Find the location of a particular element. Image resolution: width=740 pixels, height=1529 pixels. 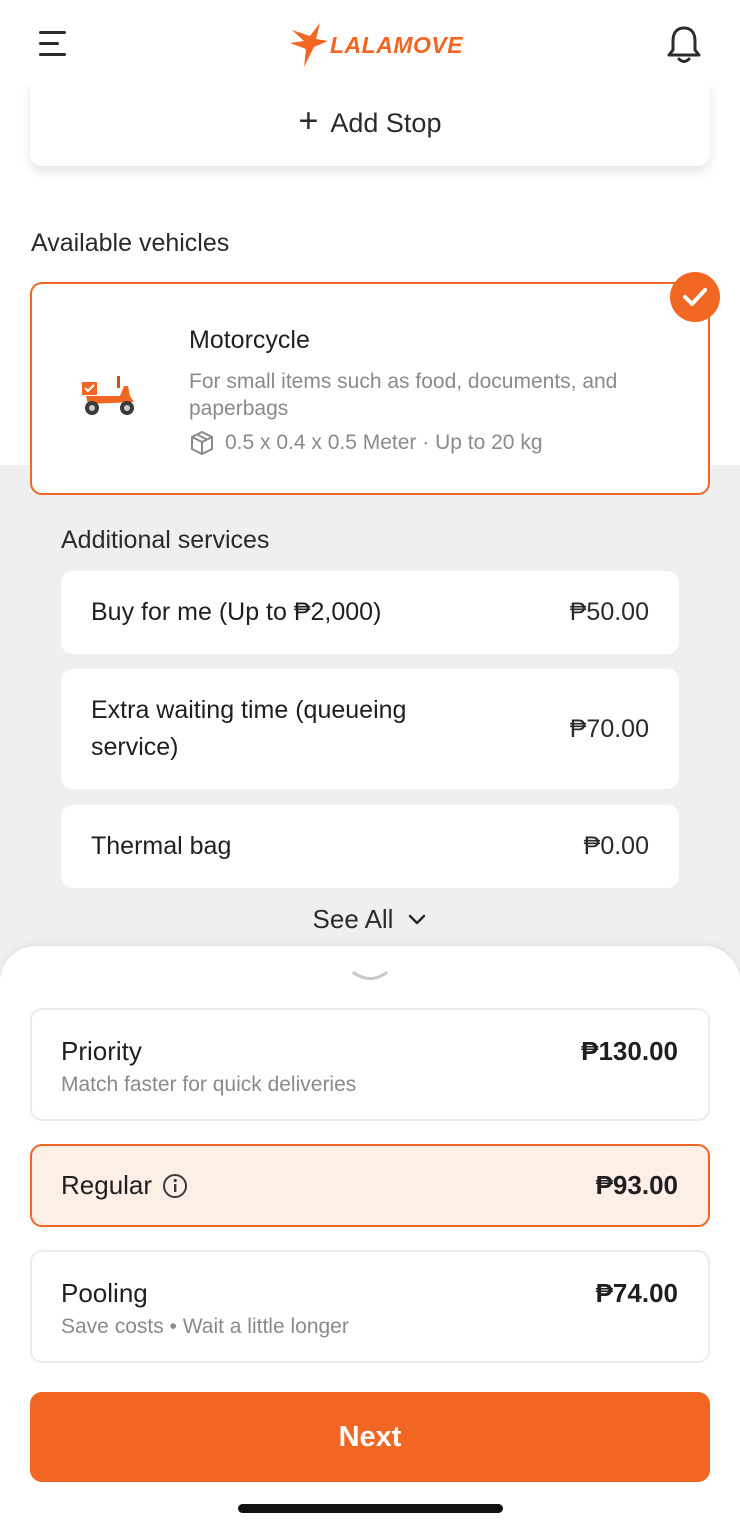

service-price: ₱0.00 is located at coordinates (616, 846).